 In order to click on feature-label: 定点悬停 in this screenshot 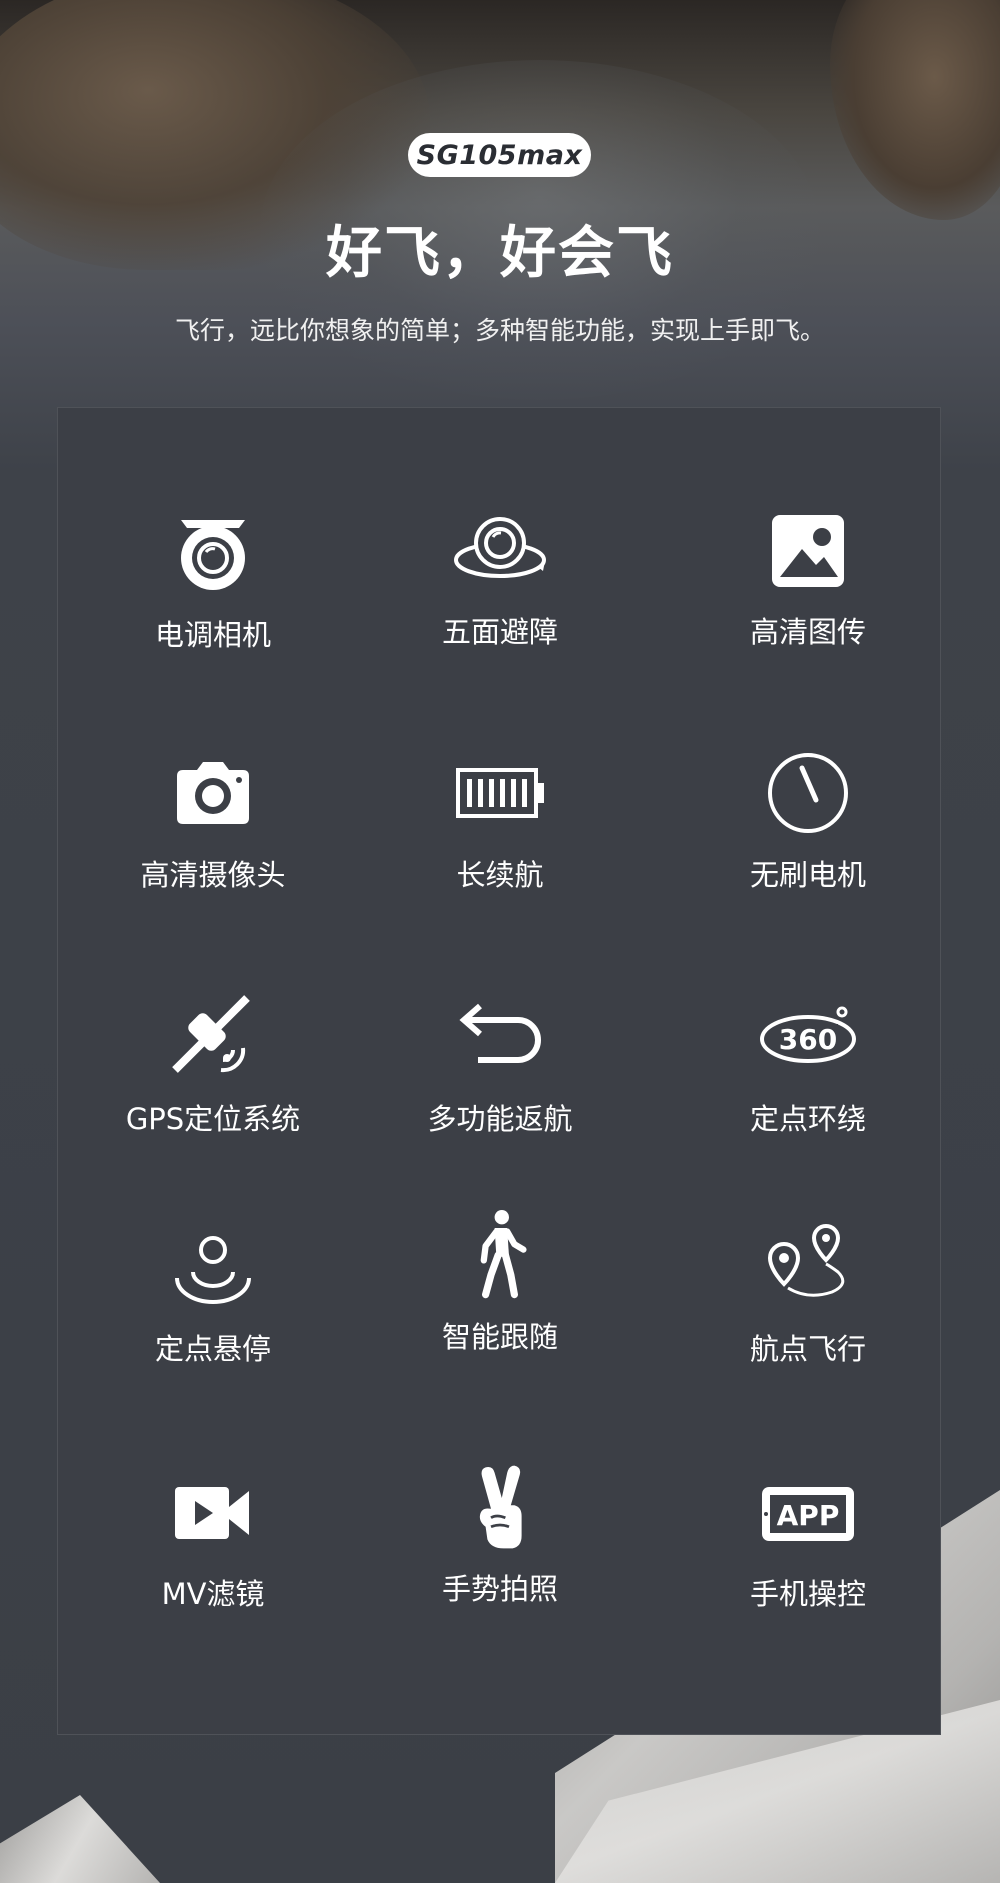, I will do `click(212, 1349)`.